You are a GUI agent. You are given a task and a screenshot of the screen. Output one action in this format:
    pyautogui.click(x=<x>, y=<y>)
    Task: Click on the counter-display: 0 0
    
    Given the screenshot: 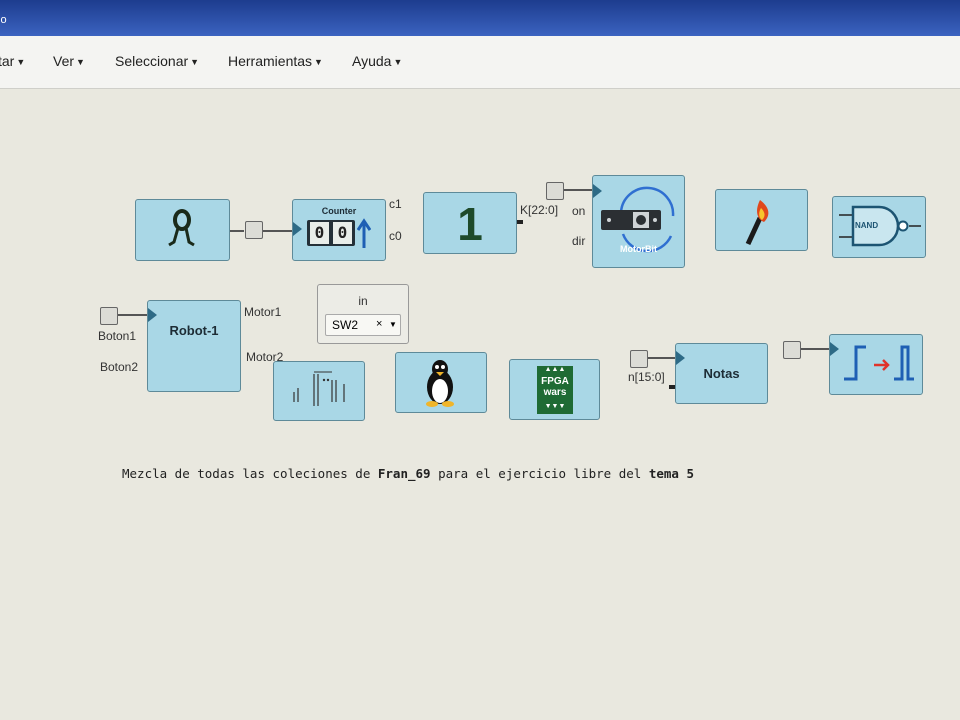 What is the action you would take?
    pyautogui.click(x=331, y=233)
    